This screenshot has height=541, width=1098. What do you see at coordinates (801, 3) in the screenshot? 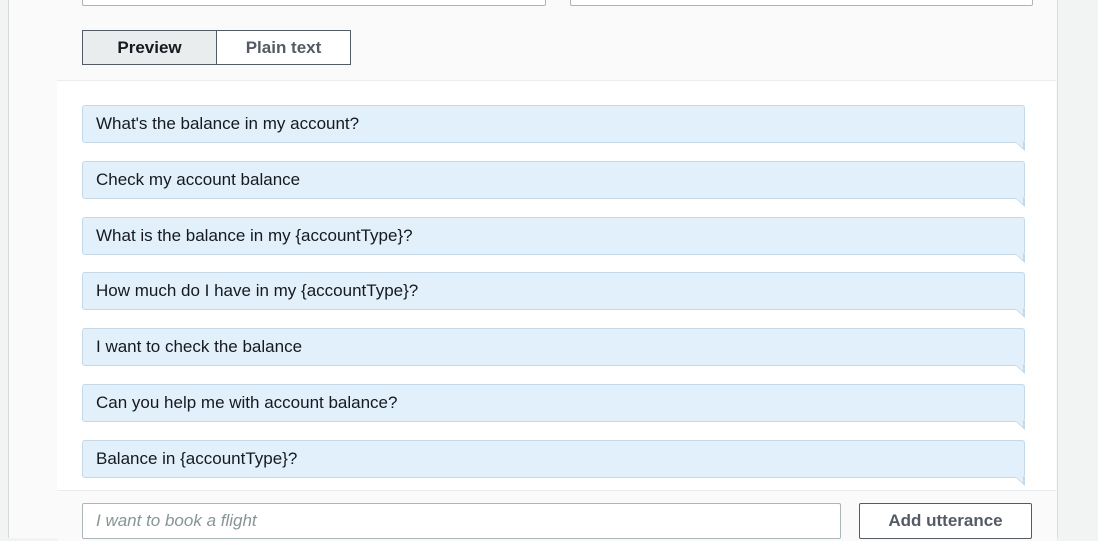
I see `top-input-right` at bounding box center [801, 3].